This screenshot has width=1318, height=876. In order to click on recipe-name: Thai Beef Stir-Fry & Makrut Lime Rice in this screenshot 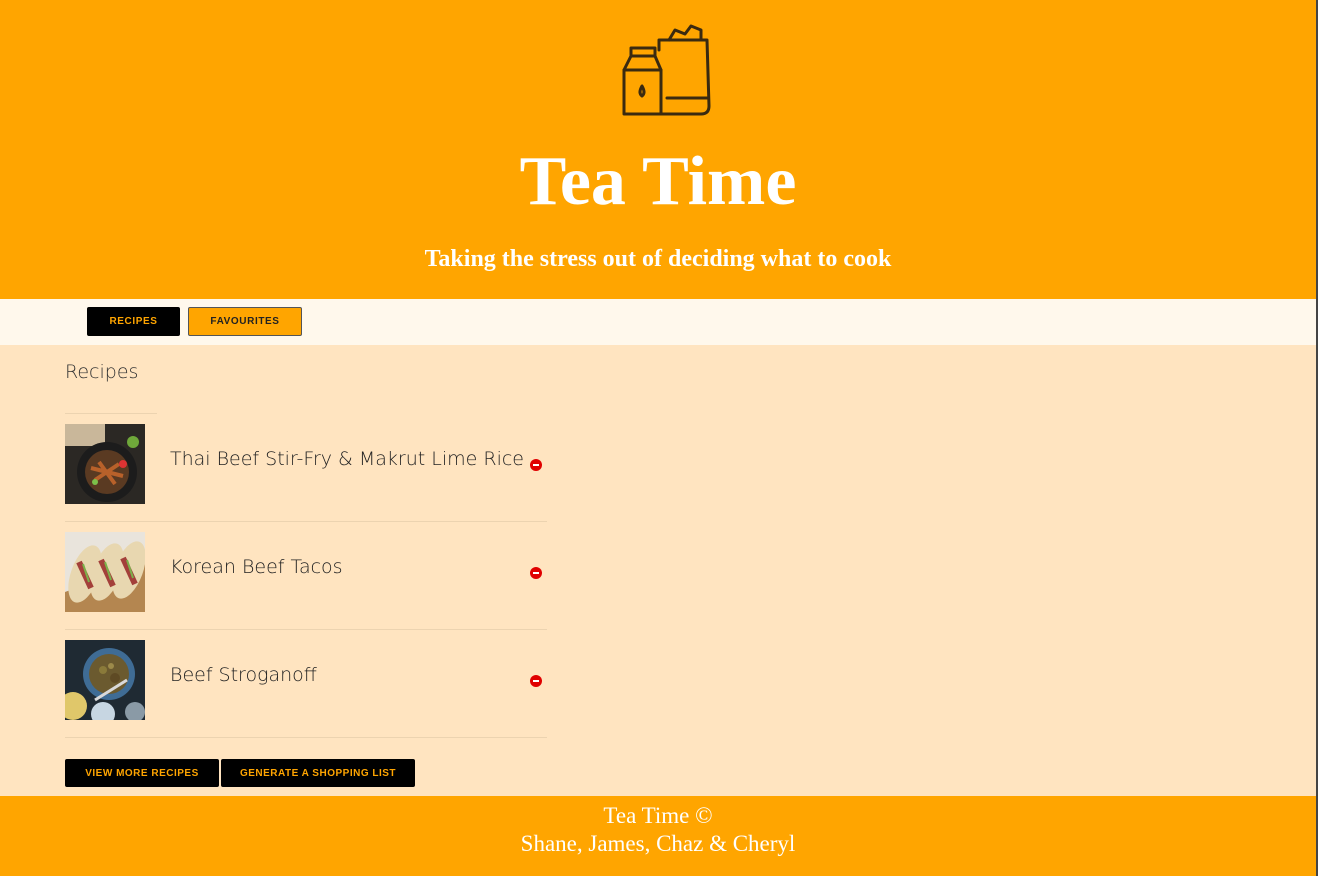, I will do `click(347, 459)`.